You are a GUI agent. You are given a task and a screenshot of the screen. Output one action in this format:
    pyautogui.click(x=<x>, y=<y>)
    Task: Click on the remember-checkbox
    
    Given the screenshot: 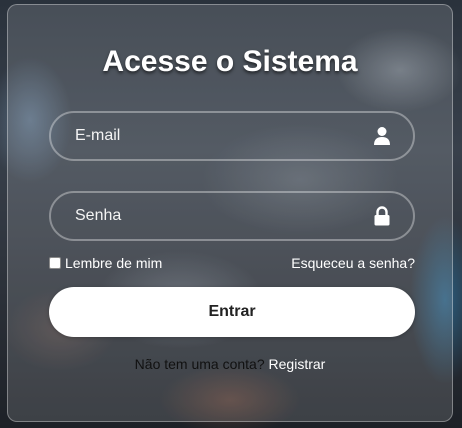 What is the action you would take?
    pyautogui.click(x=55, y=263)
    